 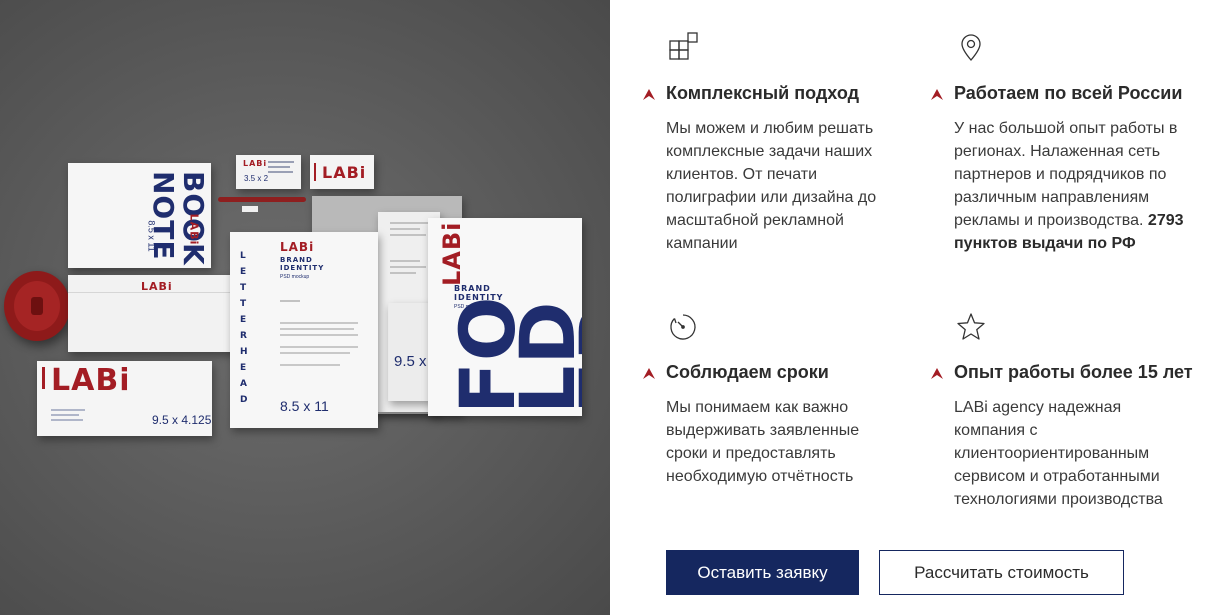 I want to click on notebook-logo: LABi, so click(x=194, y=229).